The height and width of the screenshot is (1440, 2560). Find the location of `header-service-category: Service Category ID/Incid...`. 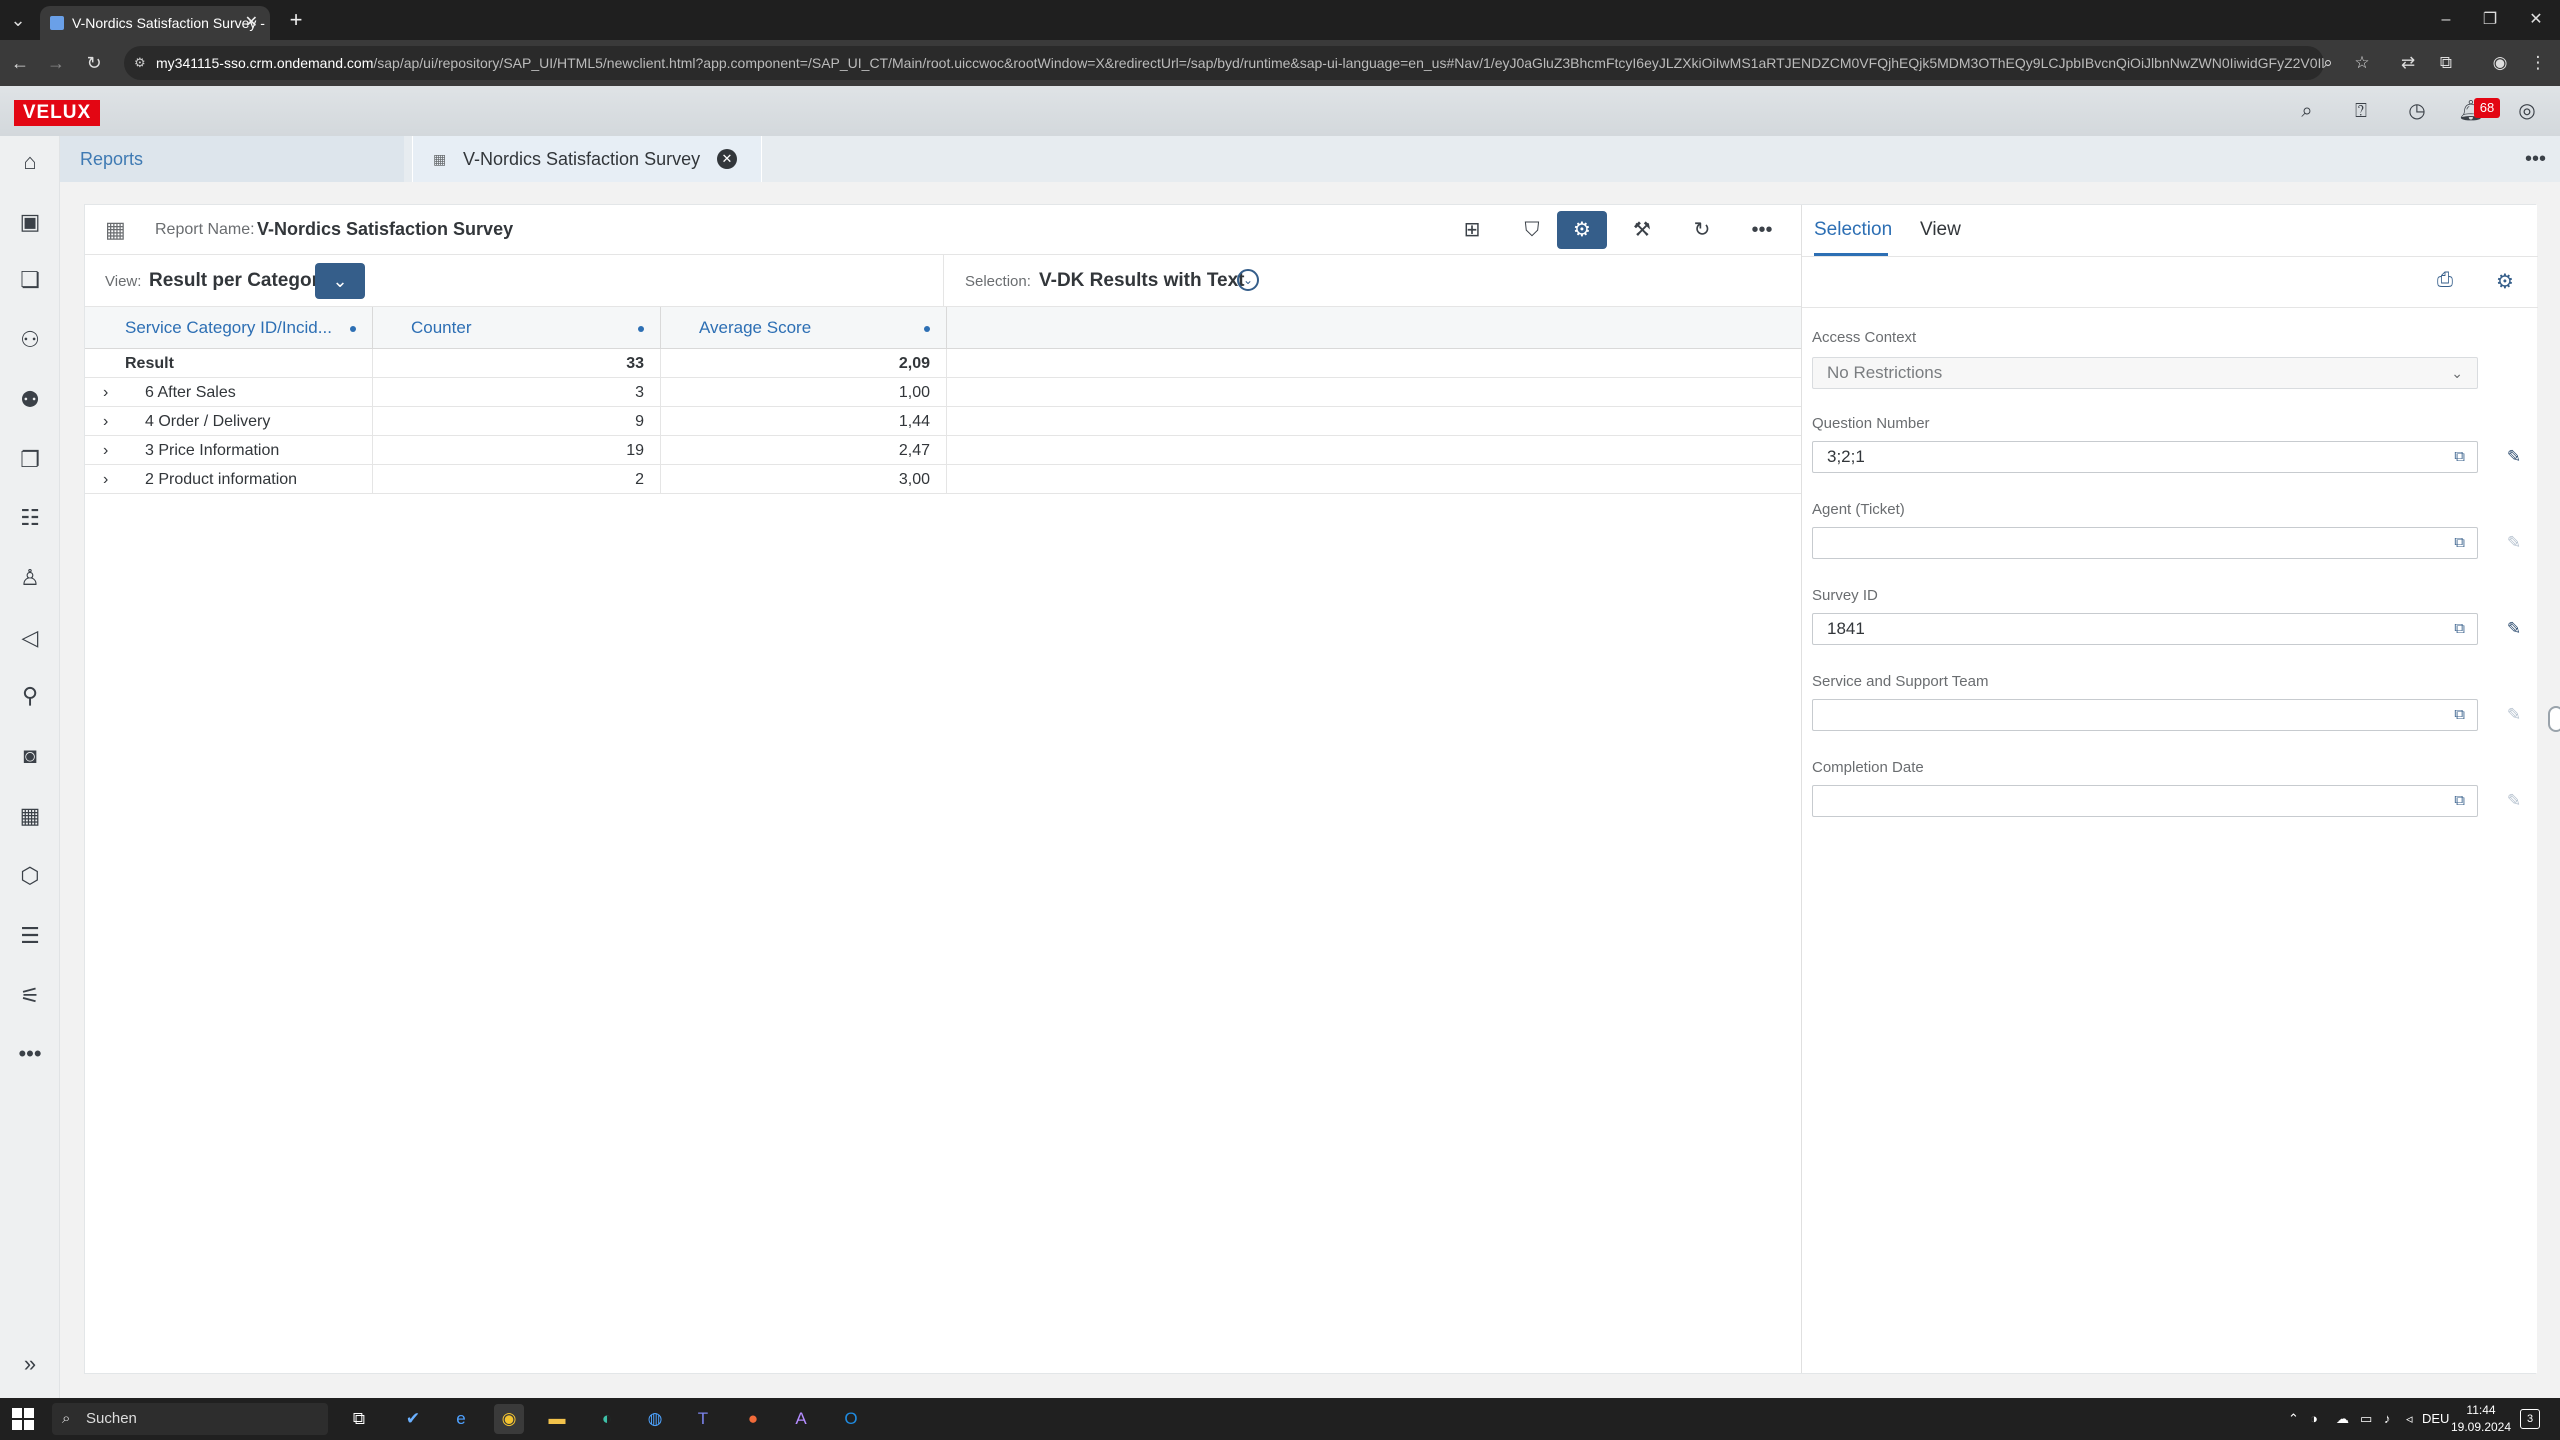

header-service-category: Service Category ID/Incid... is located at coordinates (229, 328).